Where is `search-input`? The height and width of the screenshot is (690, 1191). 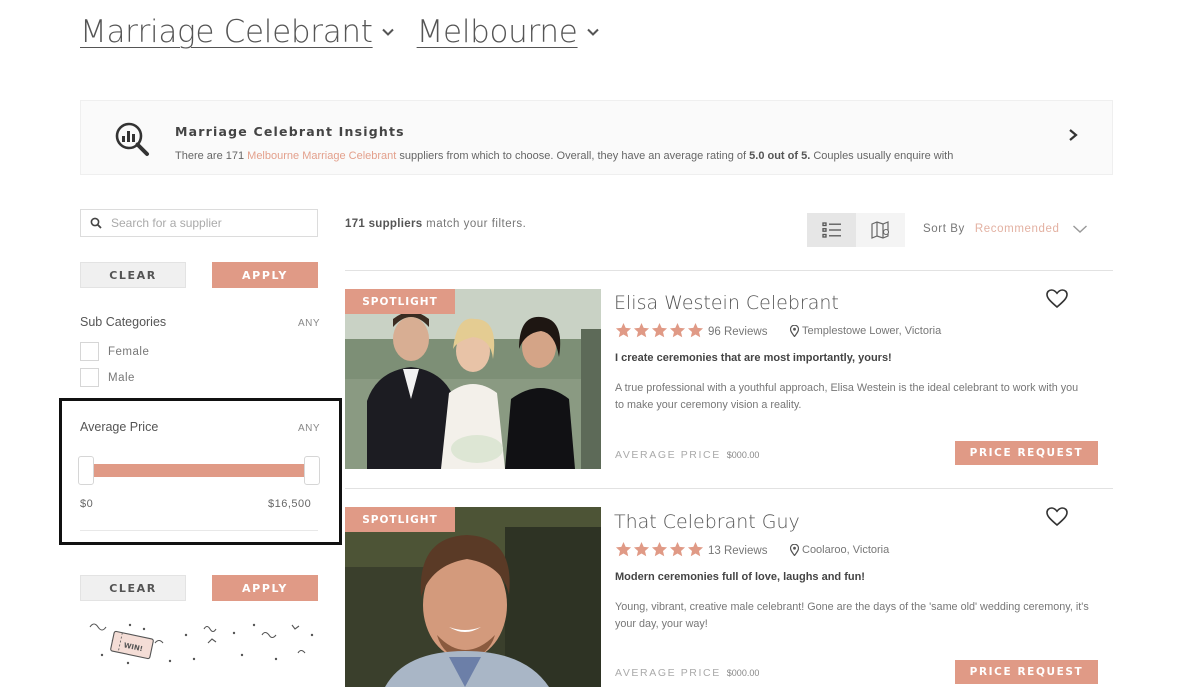
search-input is located at coordinates (206, 223).